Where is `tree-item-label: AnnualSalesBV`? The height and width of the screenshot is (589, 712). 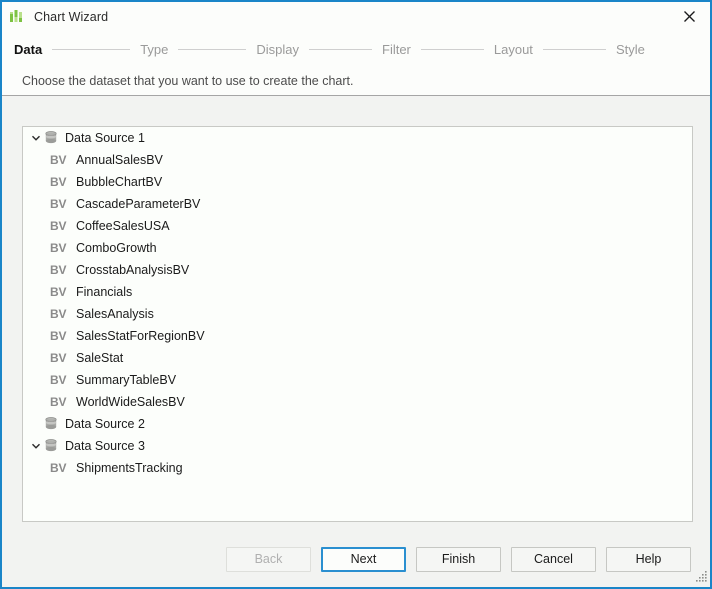 tree-item-label: AnnualSalesBV is located at coordinates (119, 160).